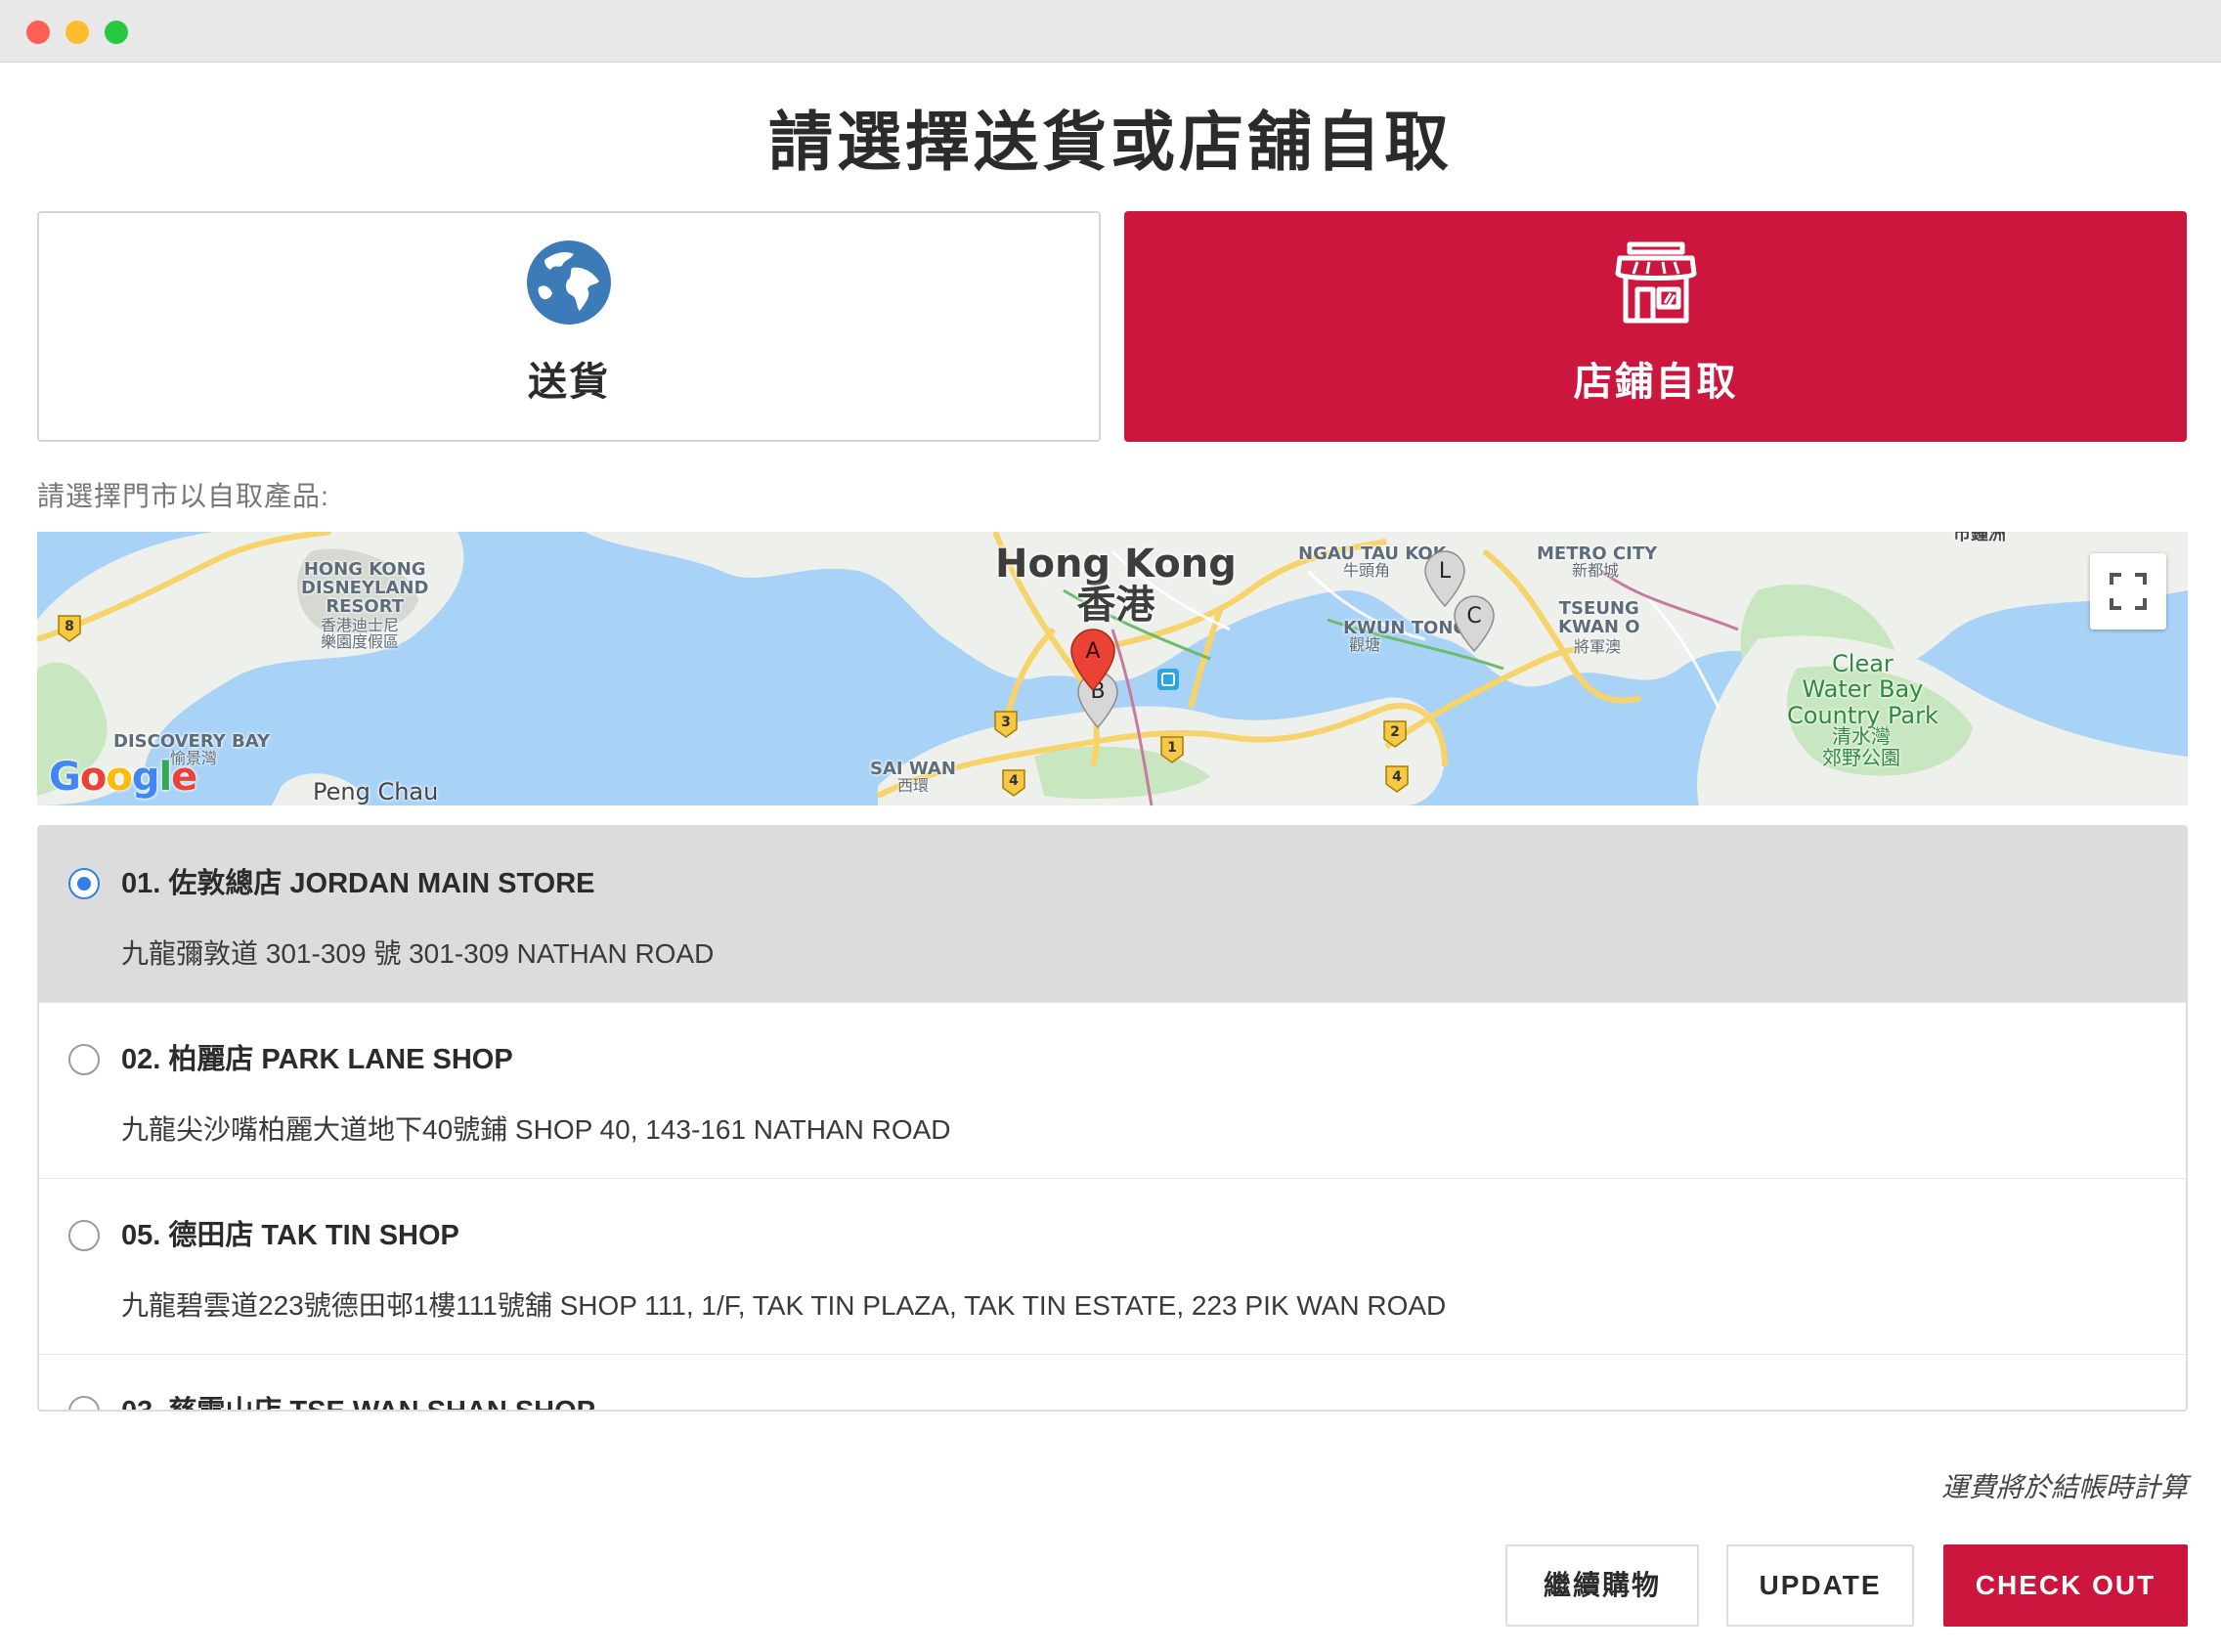  I want to click on window-titlebar, so click(1110, 31).